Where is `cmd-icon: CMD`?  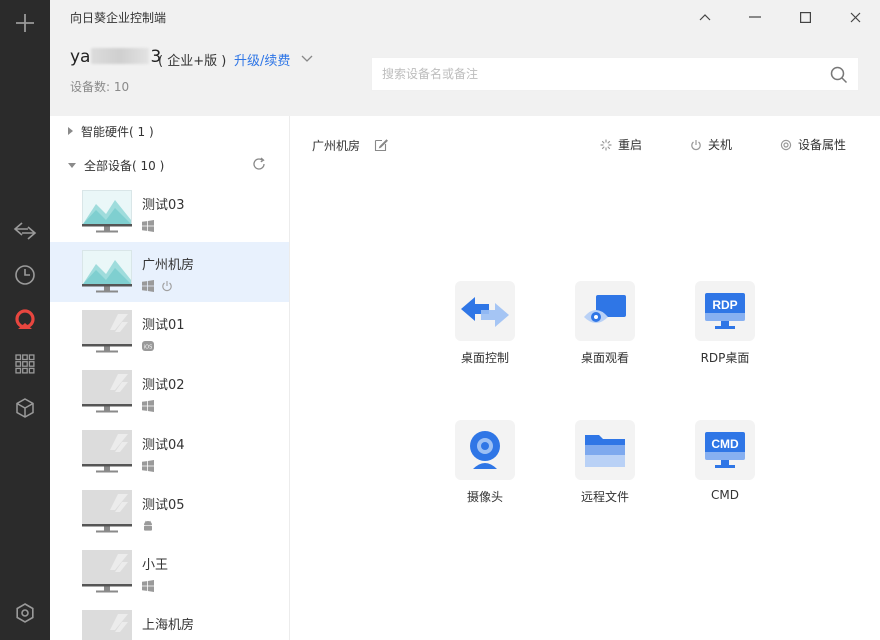 cmd-icon: CMD is located at coordinates (725, 450).